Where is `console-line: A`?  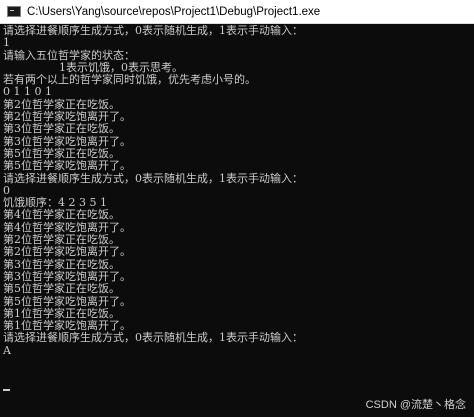 console-line: A is located at coordinates (7, 350).